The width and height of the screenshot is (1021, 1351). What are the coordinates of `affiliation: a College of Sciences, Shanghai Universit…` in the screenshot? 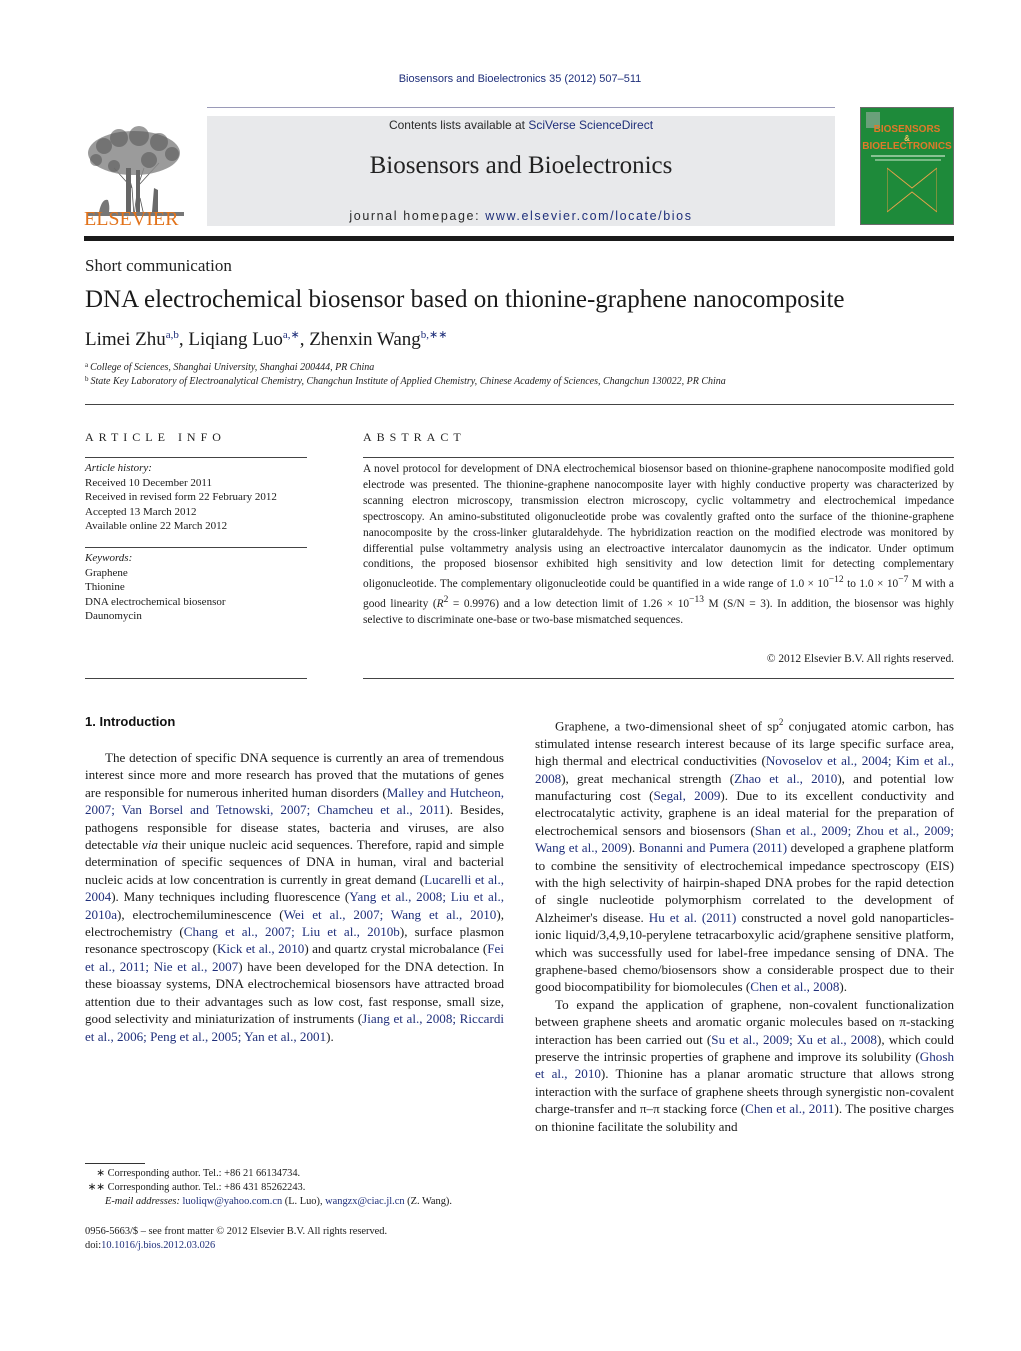 It's located at (229, 367).